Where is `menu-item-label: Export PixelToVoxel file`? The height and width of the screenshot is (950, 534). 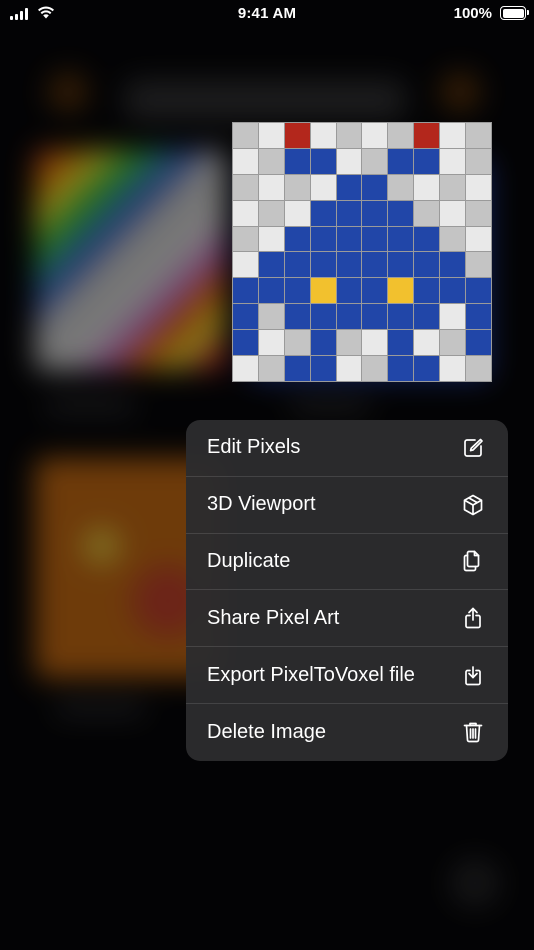 menu-item-label: Export PixelToVoxel file is located at coordinates (311, 674).